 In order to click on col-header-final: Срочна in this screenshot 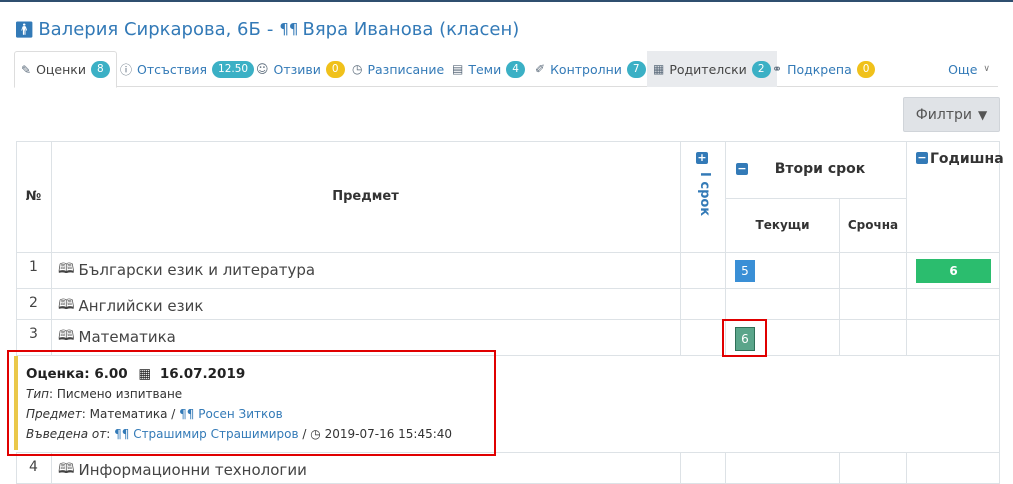, I will do `click(873, 225)`.